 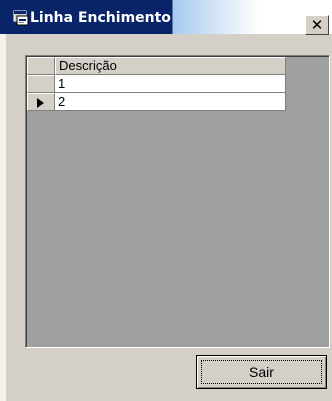 What do you see at coordinates (41, 66) in the screenshot?
I see `grid-corner-header` at bounding box center [41, 66].